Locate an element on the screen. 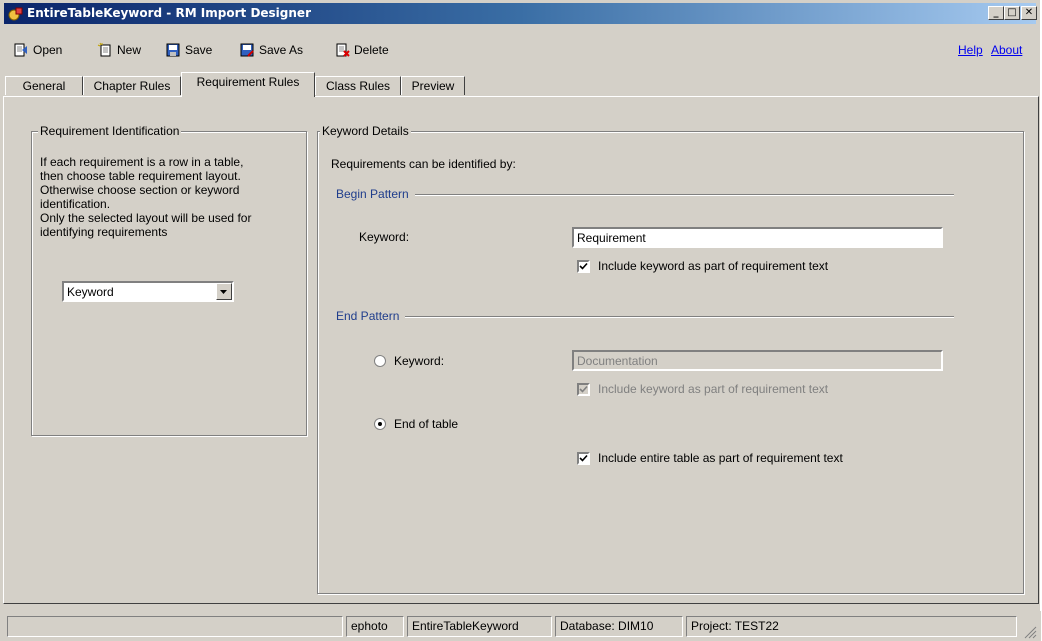  new-button: New is located at coordinates (119, 50).